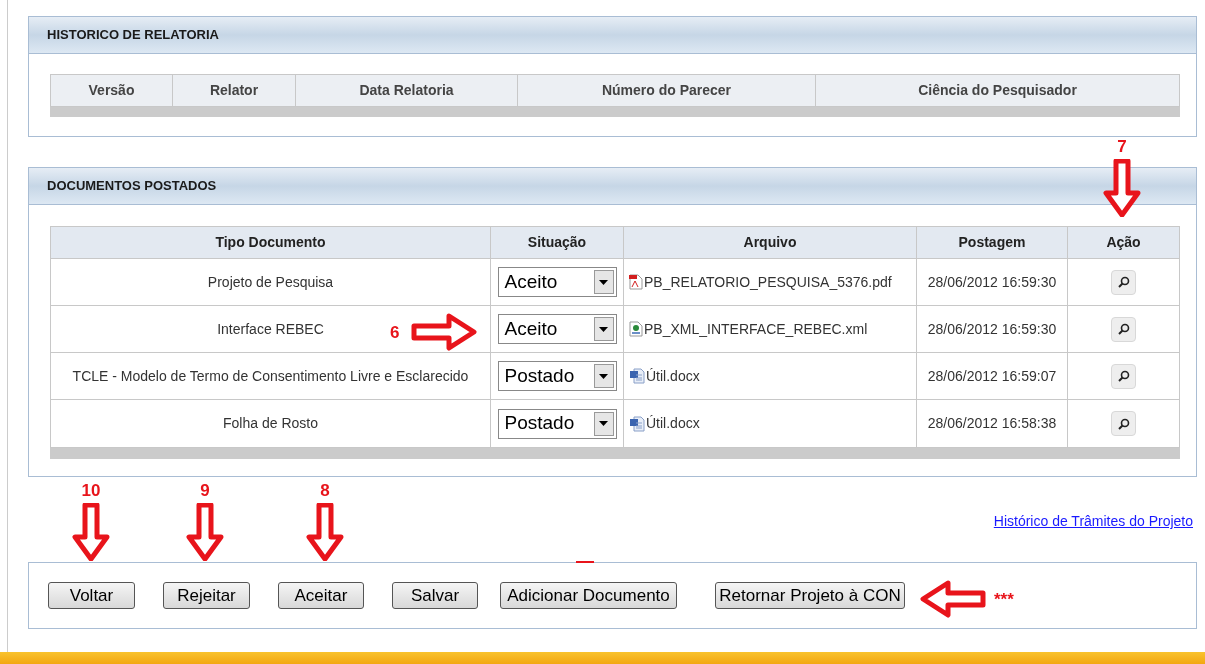 The width and height of the screenshot is (1205, 664). Describe the element at coordinates (321, 595) in the screenshot. I see `action-button: Aceitar` at that location.